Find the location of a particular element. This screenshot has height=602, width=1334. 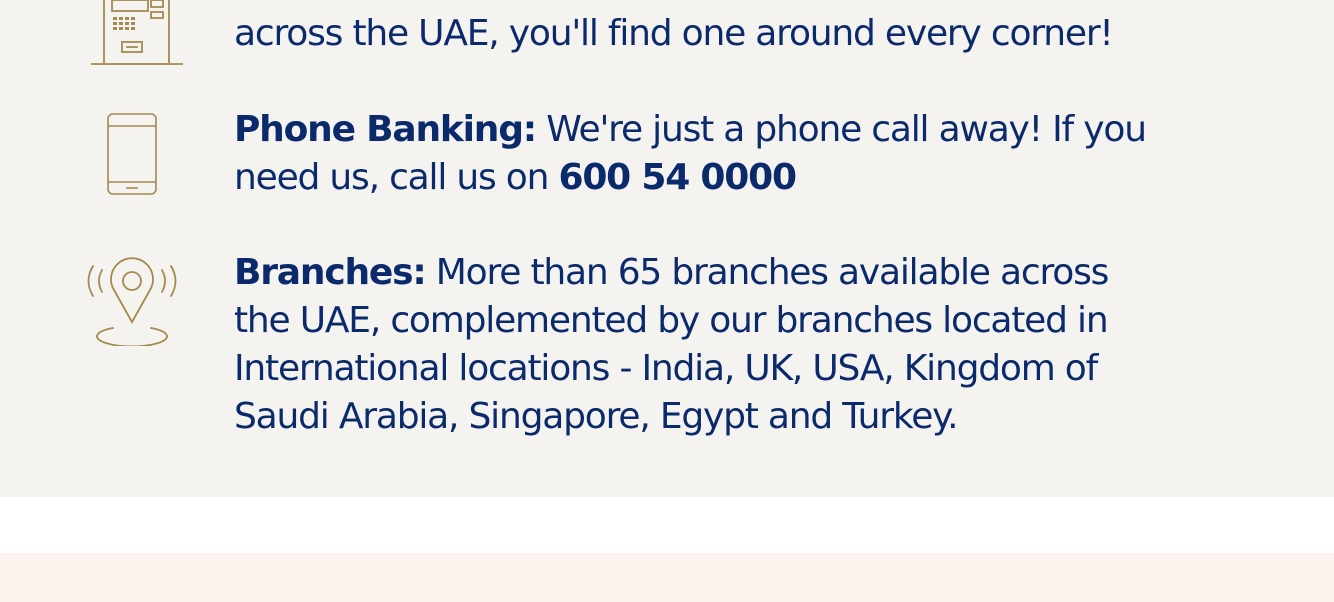

phone-banking-heading: Phone Banking: is located at coordinates (385, 129).